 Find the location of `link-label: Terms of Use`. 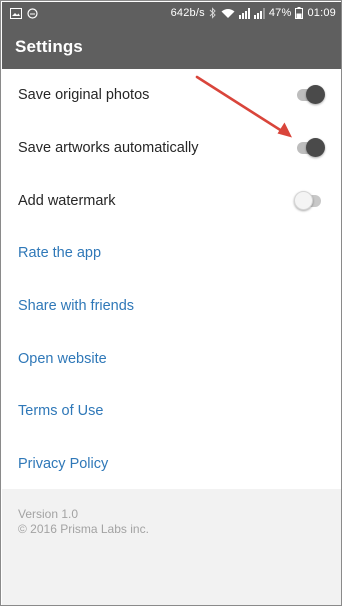

link-label: Terms of Use is located at coordinates (61, 411).